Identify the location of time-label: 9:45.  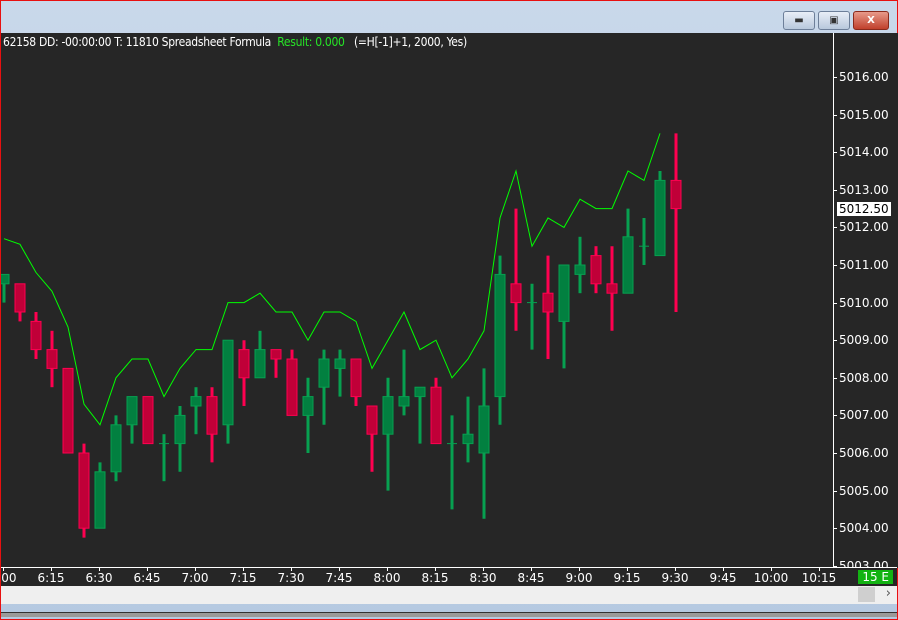
(723, 578).